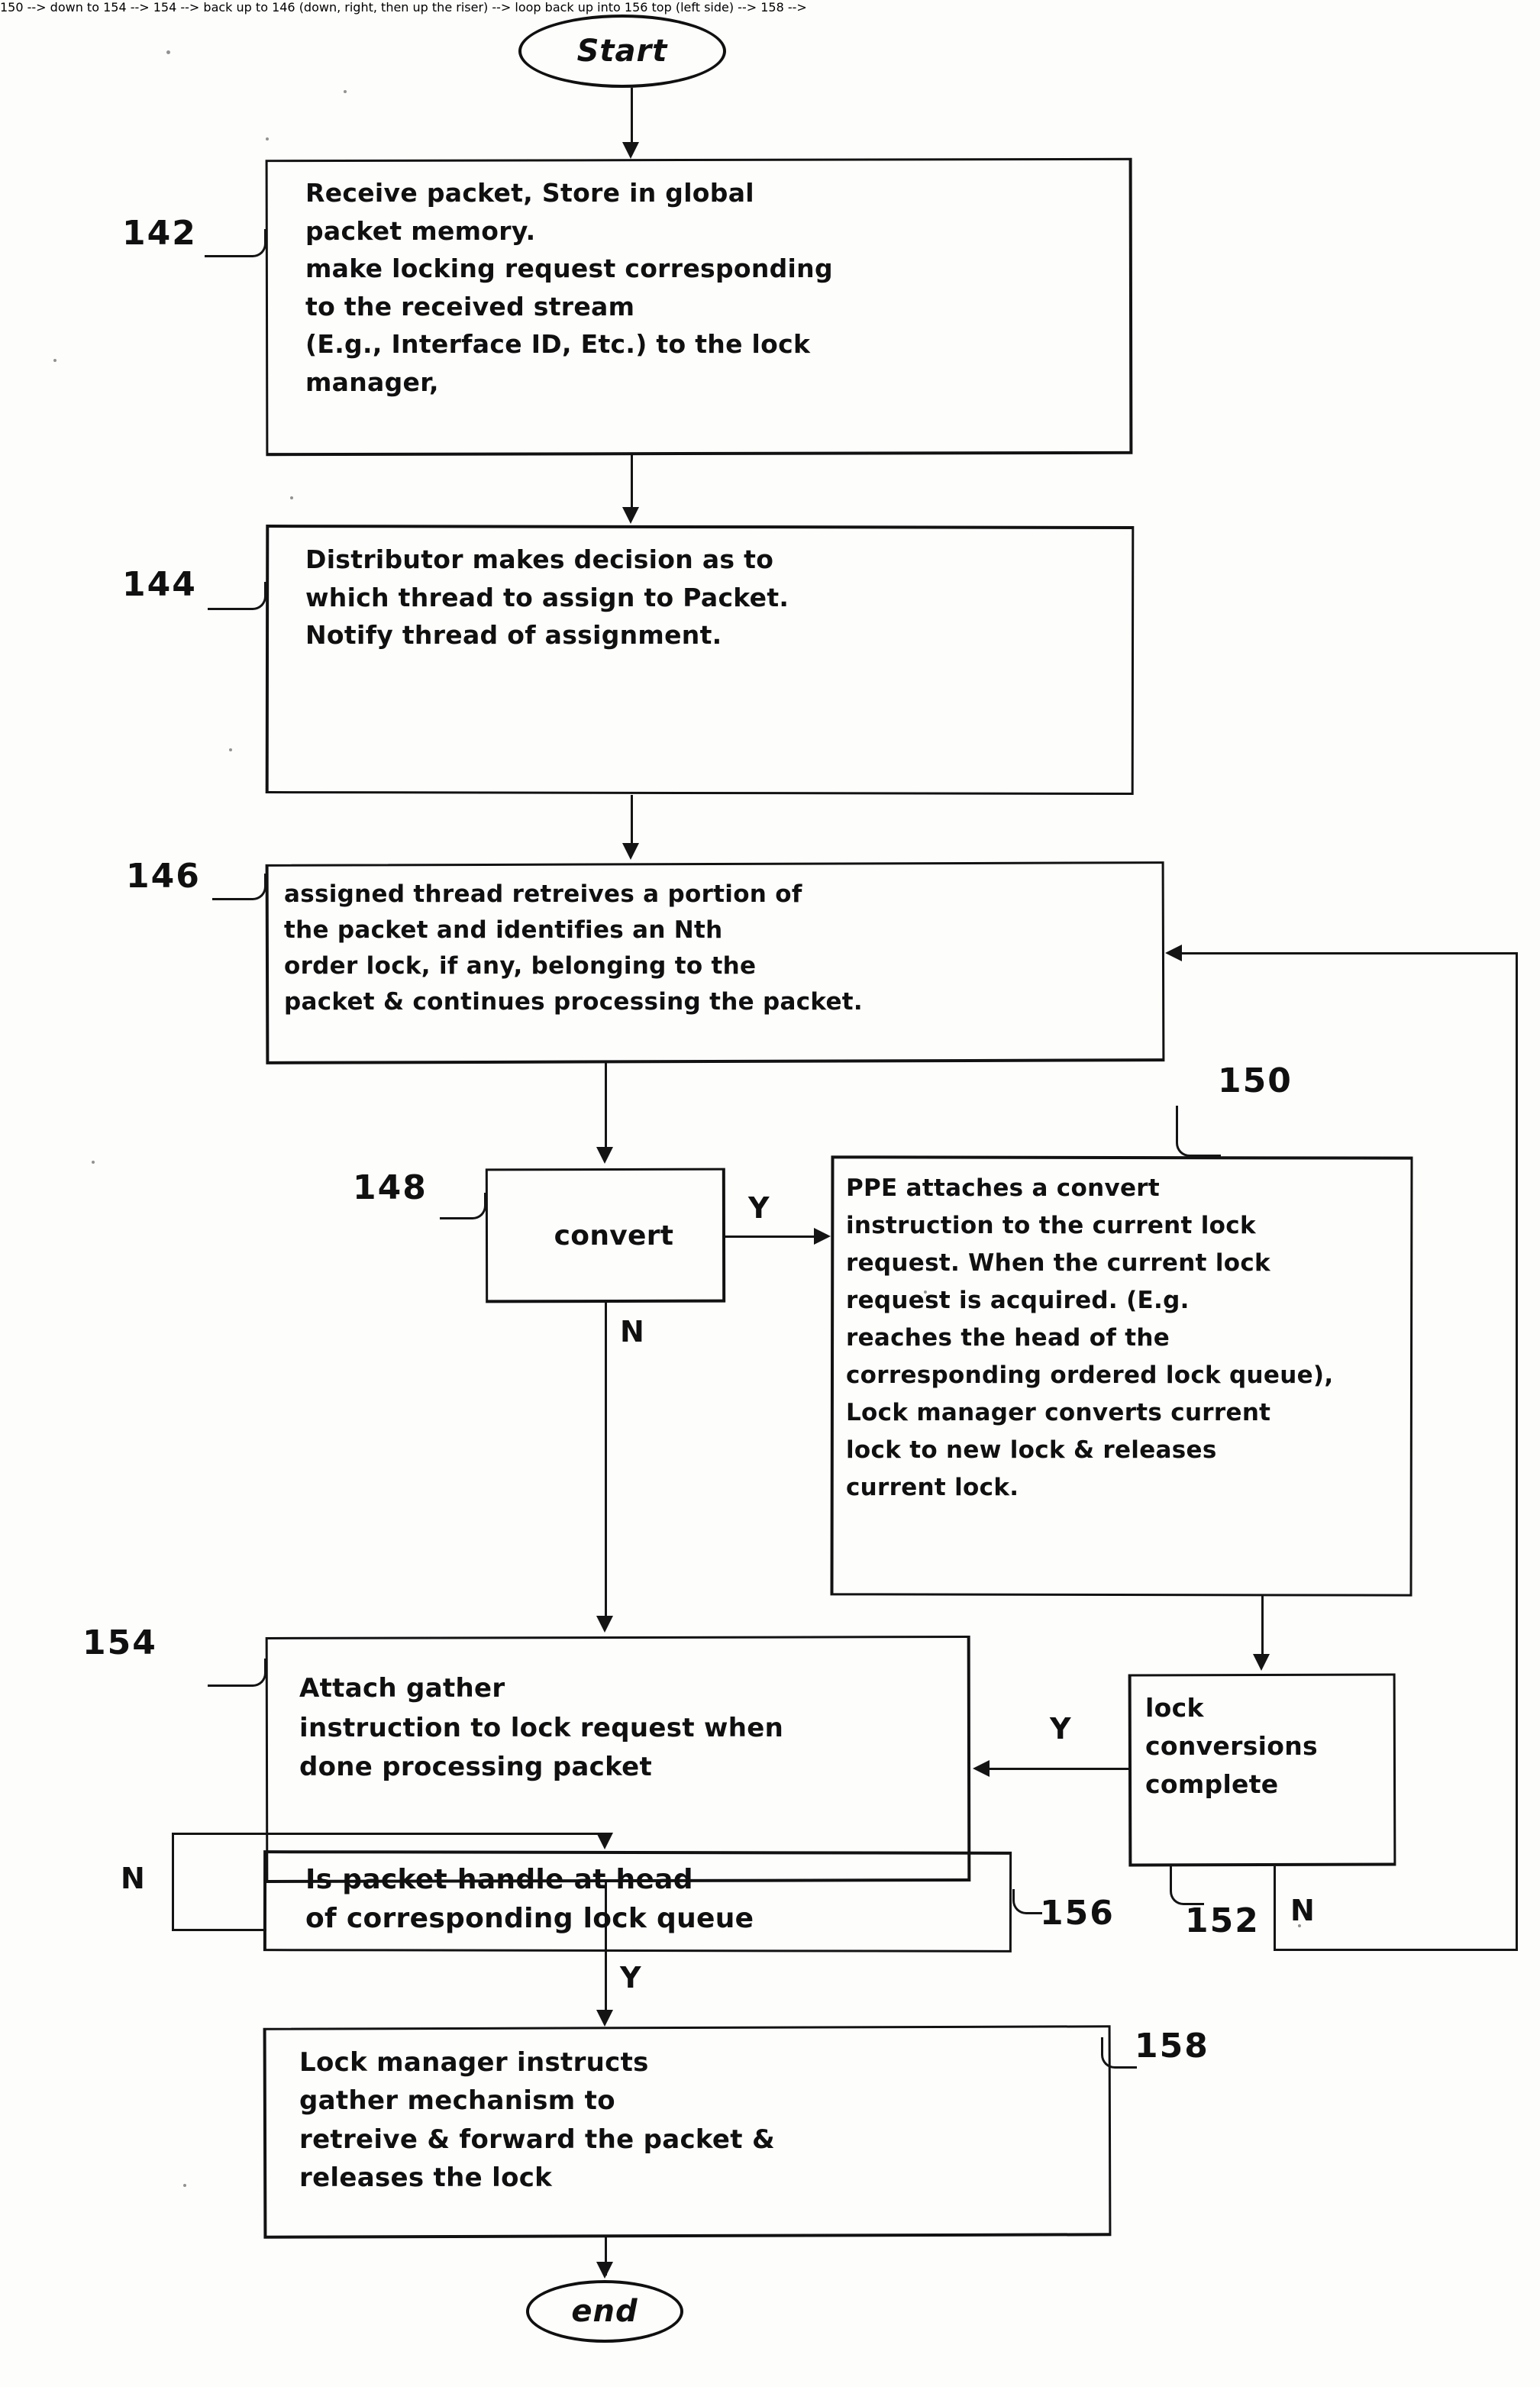 The width and height of the screenshot is (1540, 2387). What do you see at coordinates (604, 2270) in the screenshot?
I see `arrowhead-158-to-end` at bounding box center [604, 2270].